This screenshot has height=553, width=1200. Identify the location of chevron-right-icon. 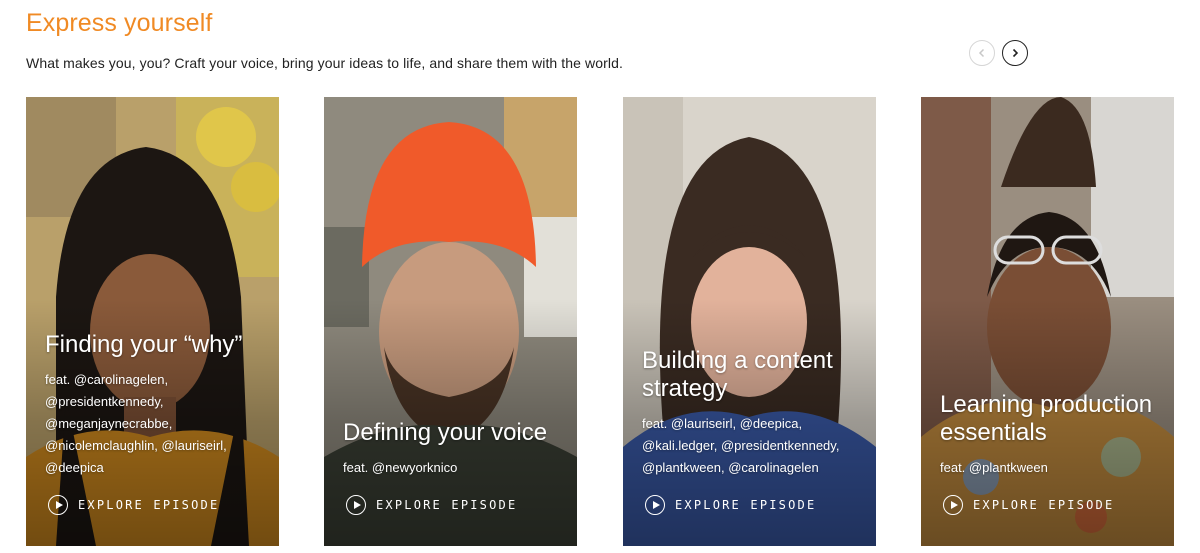
(1015, 53).